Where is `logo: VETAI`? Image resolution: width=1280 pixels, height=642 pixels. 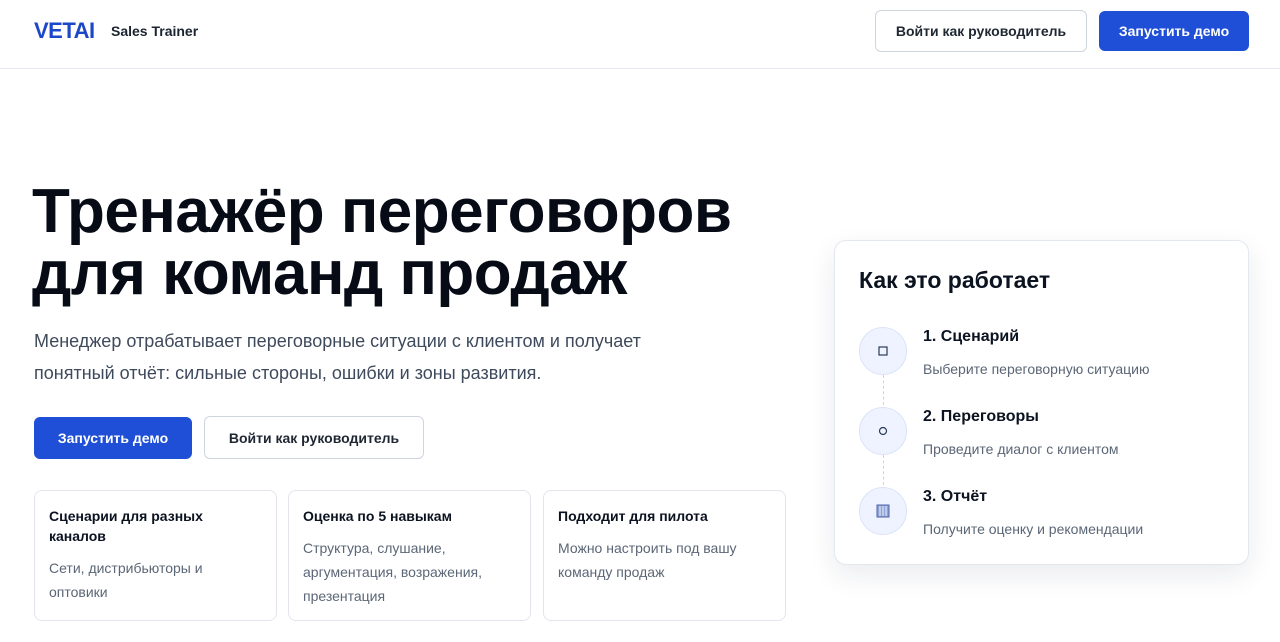 logo: VETAI is located at coordinates (64, 31).